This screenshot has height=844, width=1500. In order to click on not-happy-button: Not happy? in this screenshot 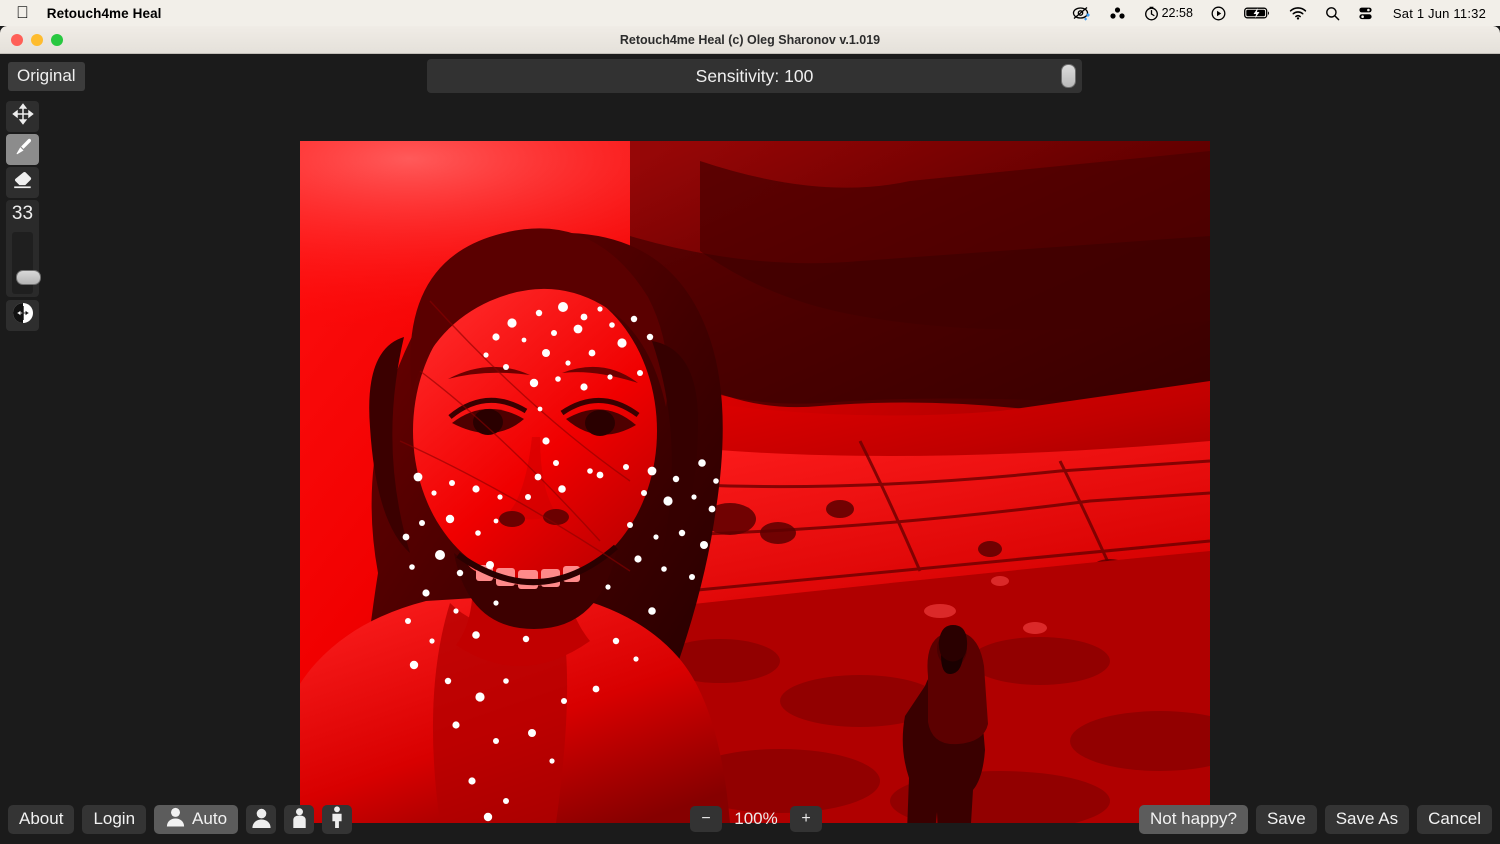, I will do `click(1193, 819)`.